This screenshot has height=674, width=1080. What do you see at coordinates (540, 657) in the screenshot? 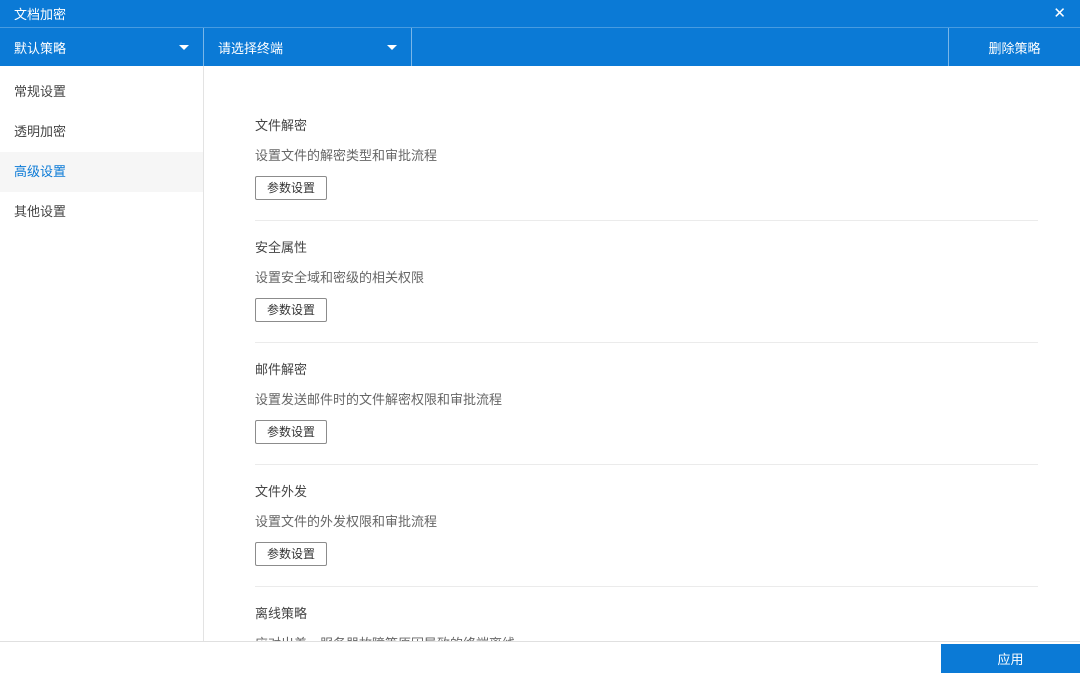
I see `footer-bar: 应用` at bounding box center [540, 657].